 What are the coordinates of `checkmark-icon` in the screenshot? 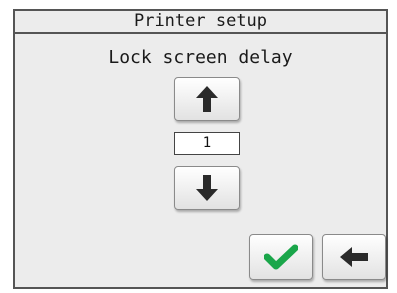 It's located at (281, 257).